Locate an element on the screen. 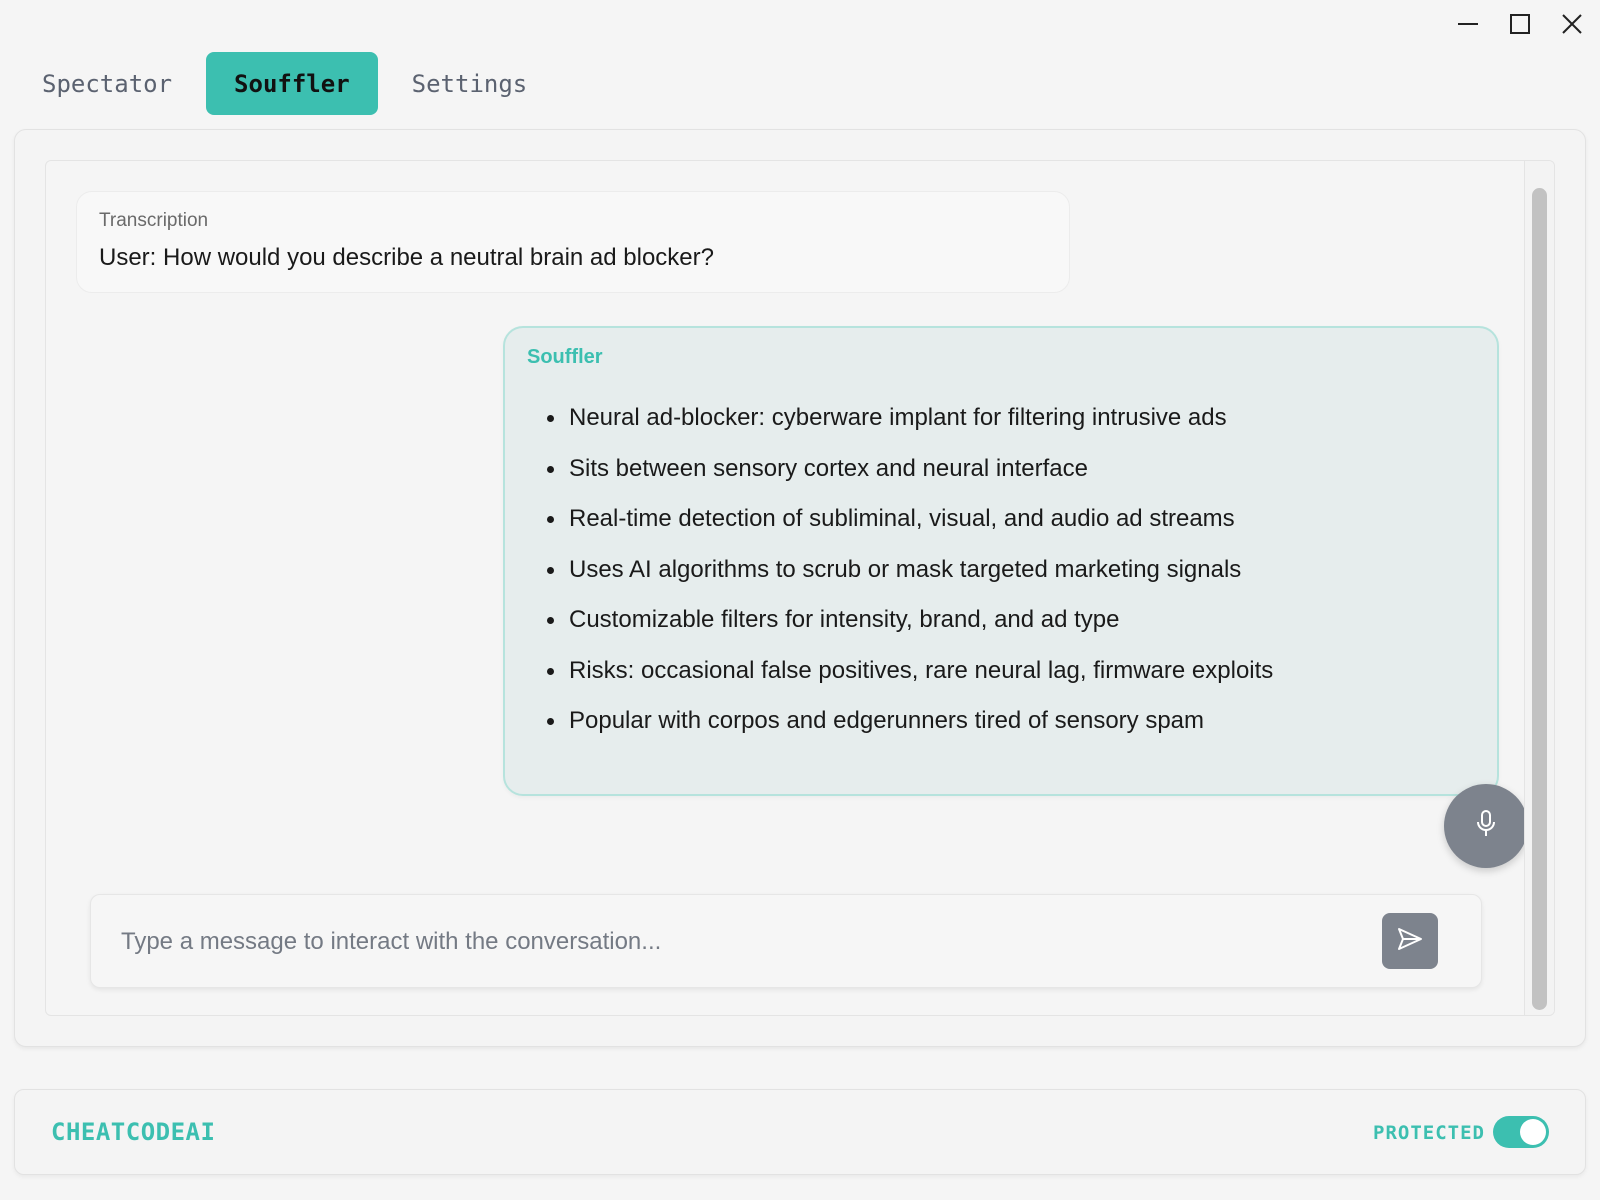  tab-souffler: Souffler is located at coordinates (292, 83).